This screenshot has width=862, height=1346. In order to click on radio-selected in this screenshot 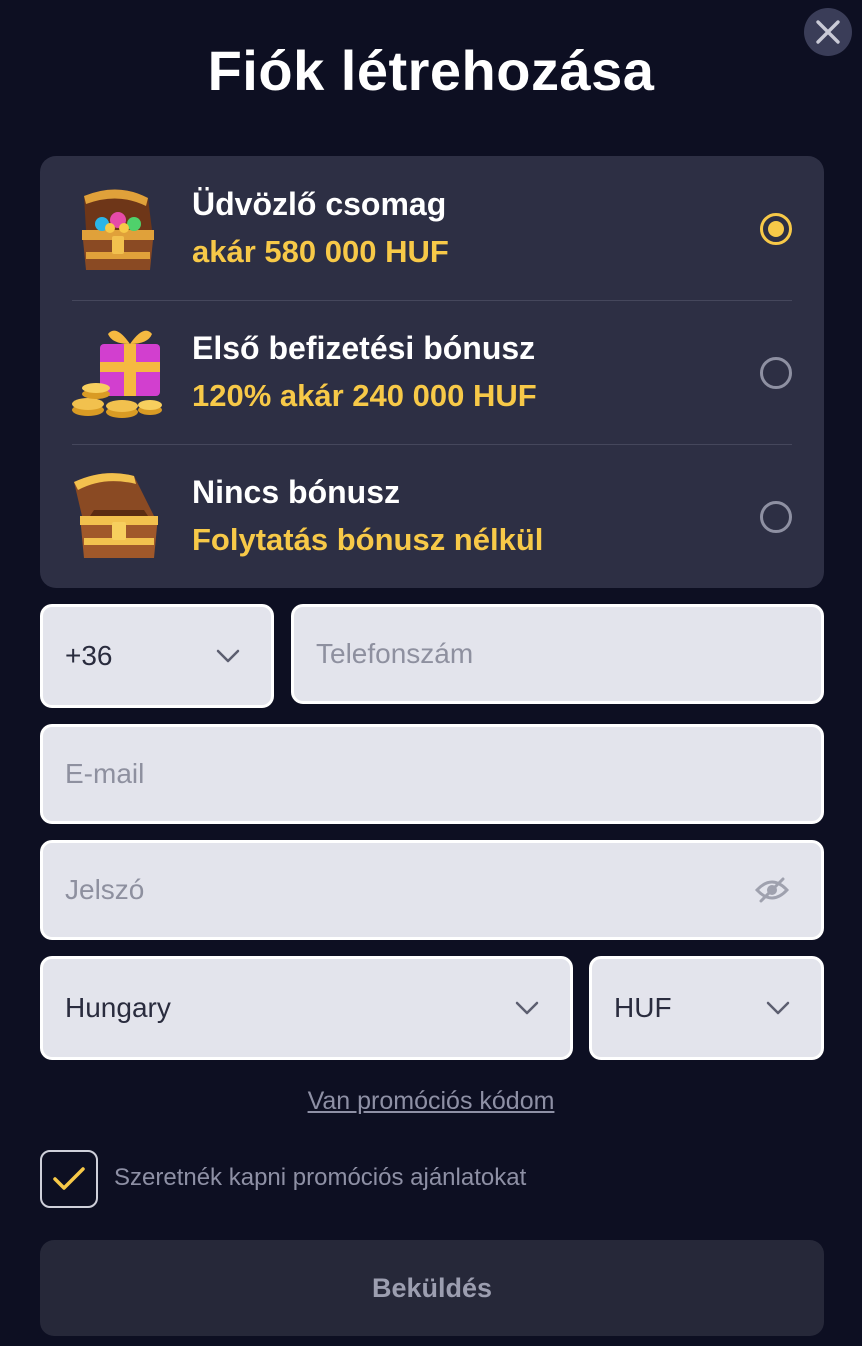, I will do `click(776, 229)`.